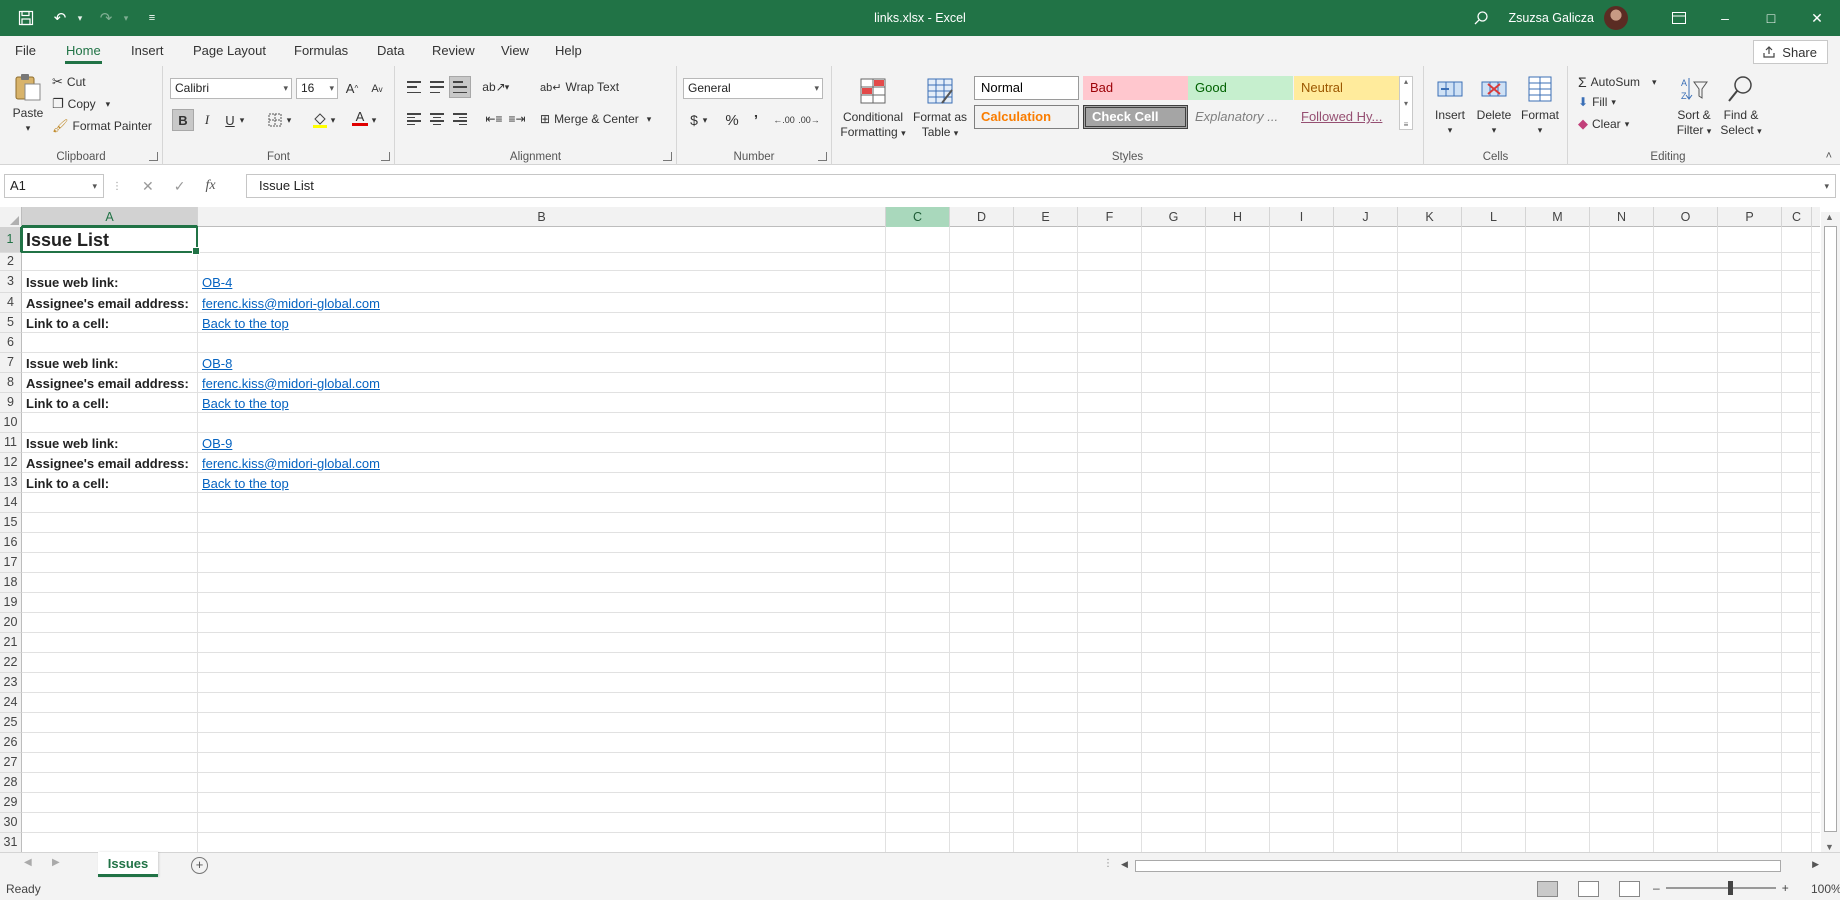 The width and height of the screenshot is (1840, 900). Describe the element at coordinates (667, 156) in the screenshot. I see `alignment-launcher-icon` at that location.